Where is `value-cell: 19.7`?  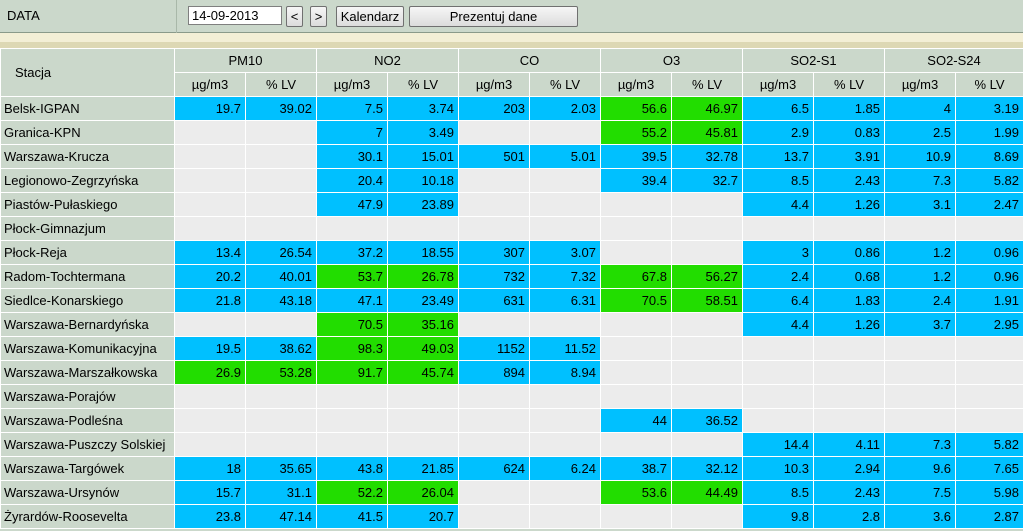
value-cell: 19.7 is located at coordinates (210, 108).